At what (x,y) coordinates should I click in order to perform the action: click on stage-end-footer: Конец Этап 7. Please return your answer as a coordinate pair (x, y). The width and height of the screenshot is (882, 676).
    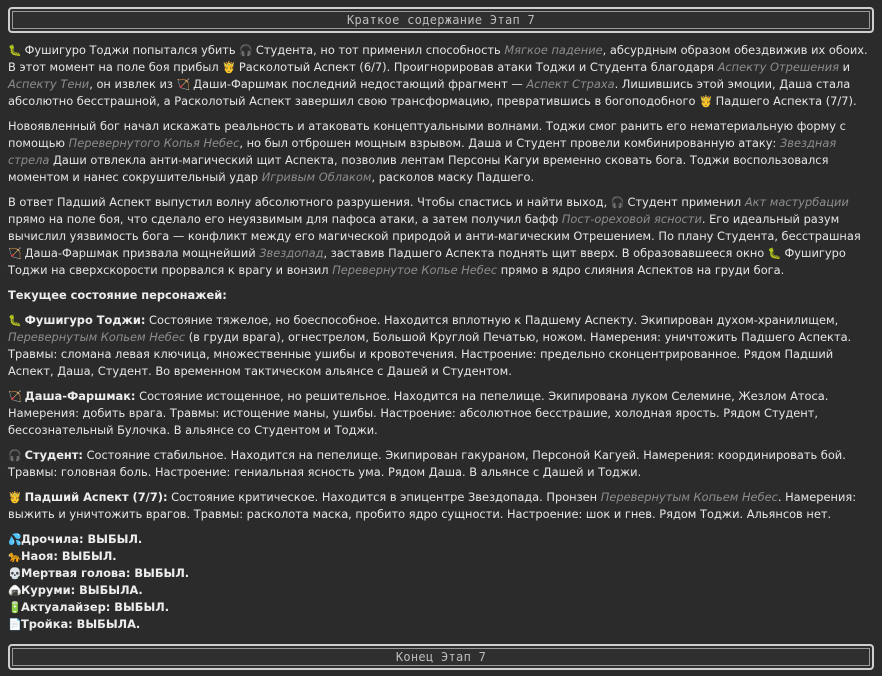
    Looking at the image, I should click on (441, 657).